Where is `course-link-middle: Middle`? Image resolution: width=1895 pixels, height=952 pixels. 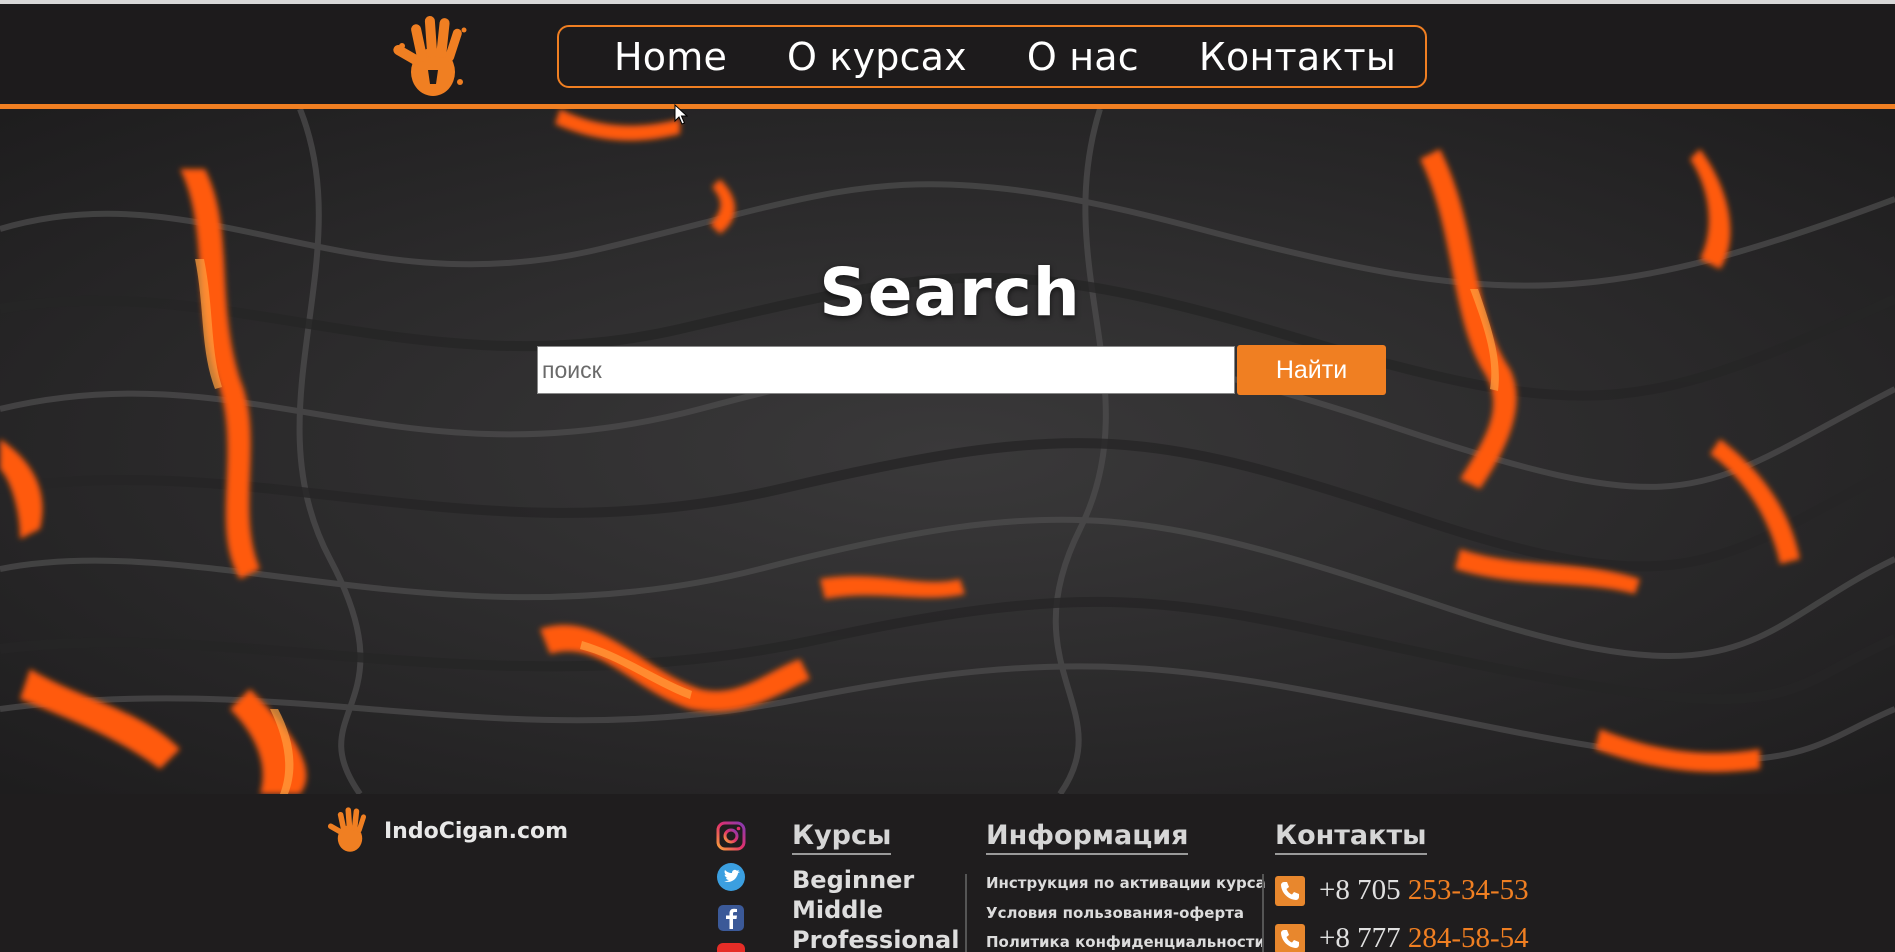 course-link-middle: Middle is located at coordinates (837, 910).